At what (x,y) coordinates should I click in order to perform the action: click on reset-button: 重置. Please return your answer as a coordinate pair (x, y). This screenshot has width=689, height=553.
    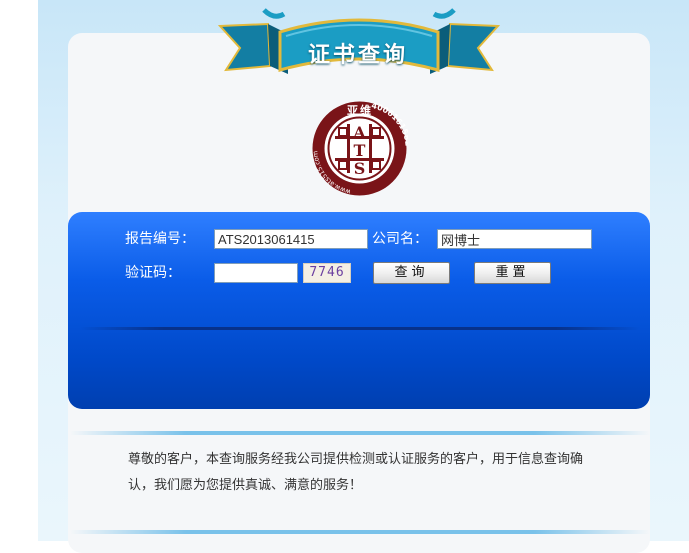
    Looking at the image, I should click on (512, 273).